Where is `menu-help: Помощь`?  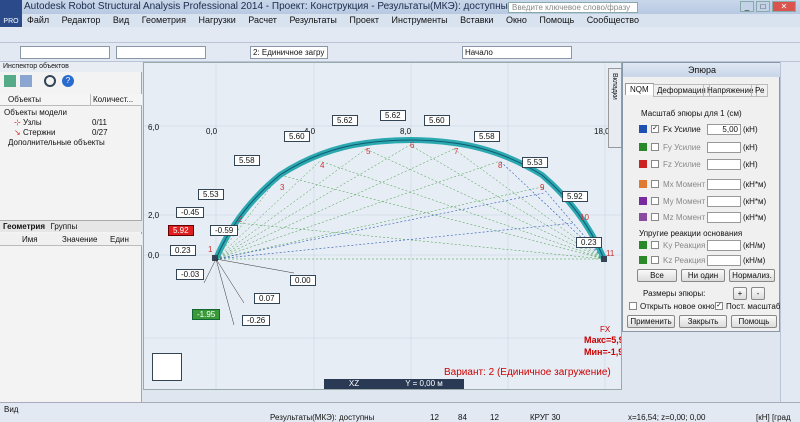 menu-help: Помощь is located at coordinates (556, 20).